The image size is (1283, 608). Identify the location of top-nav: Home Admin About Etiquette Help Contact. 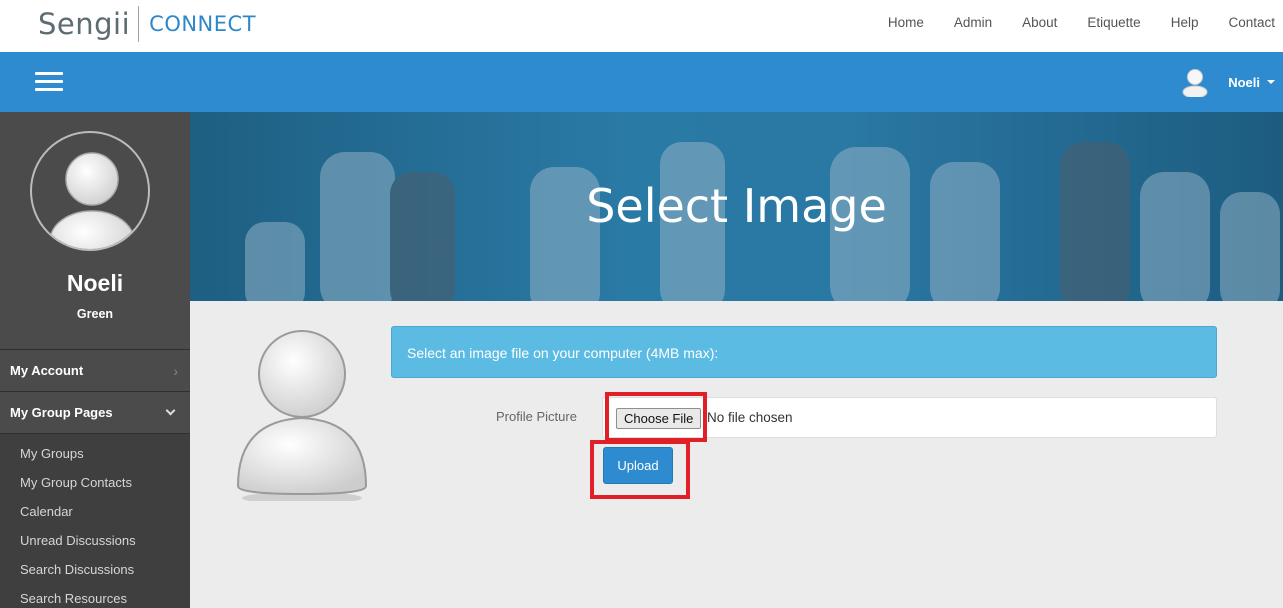
(1085, 22).